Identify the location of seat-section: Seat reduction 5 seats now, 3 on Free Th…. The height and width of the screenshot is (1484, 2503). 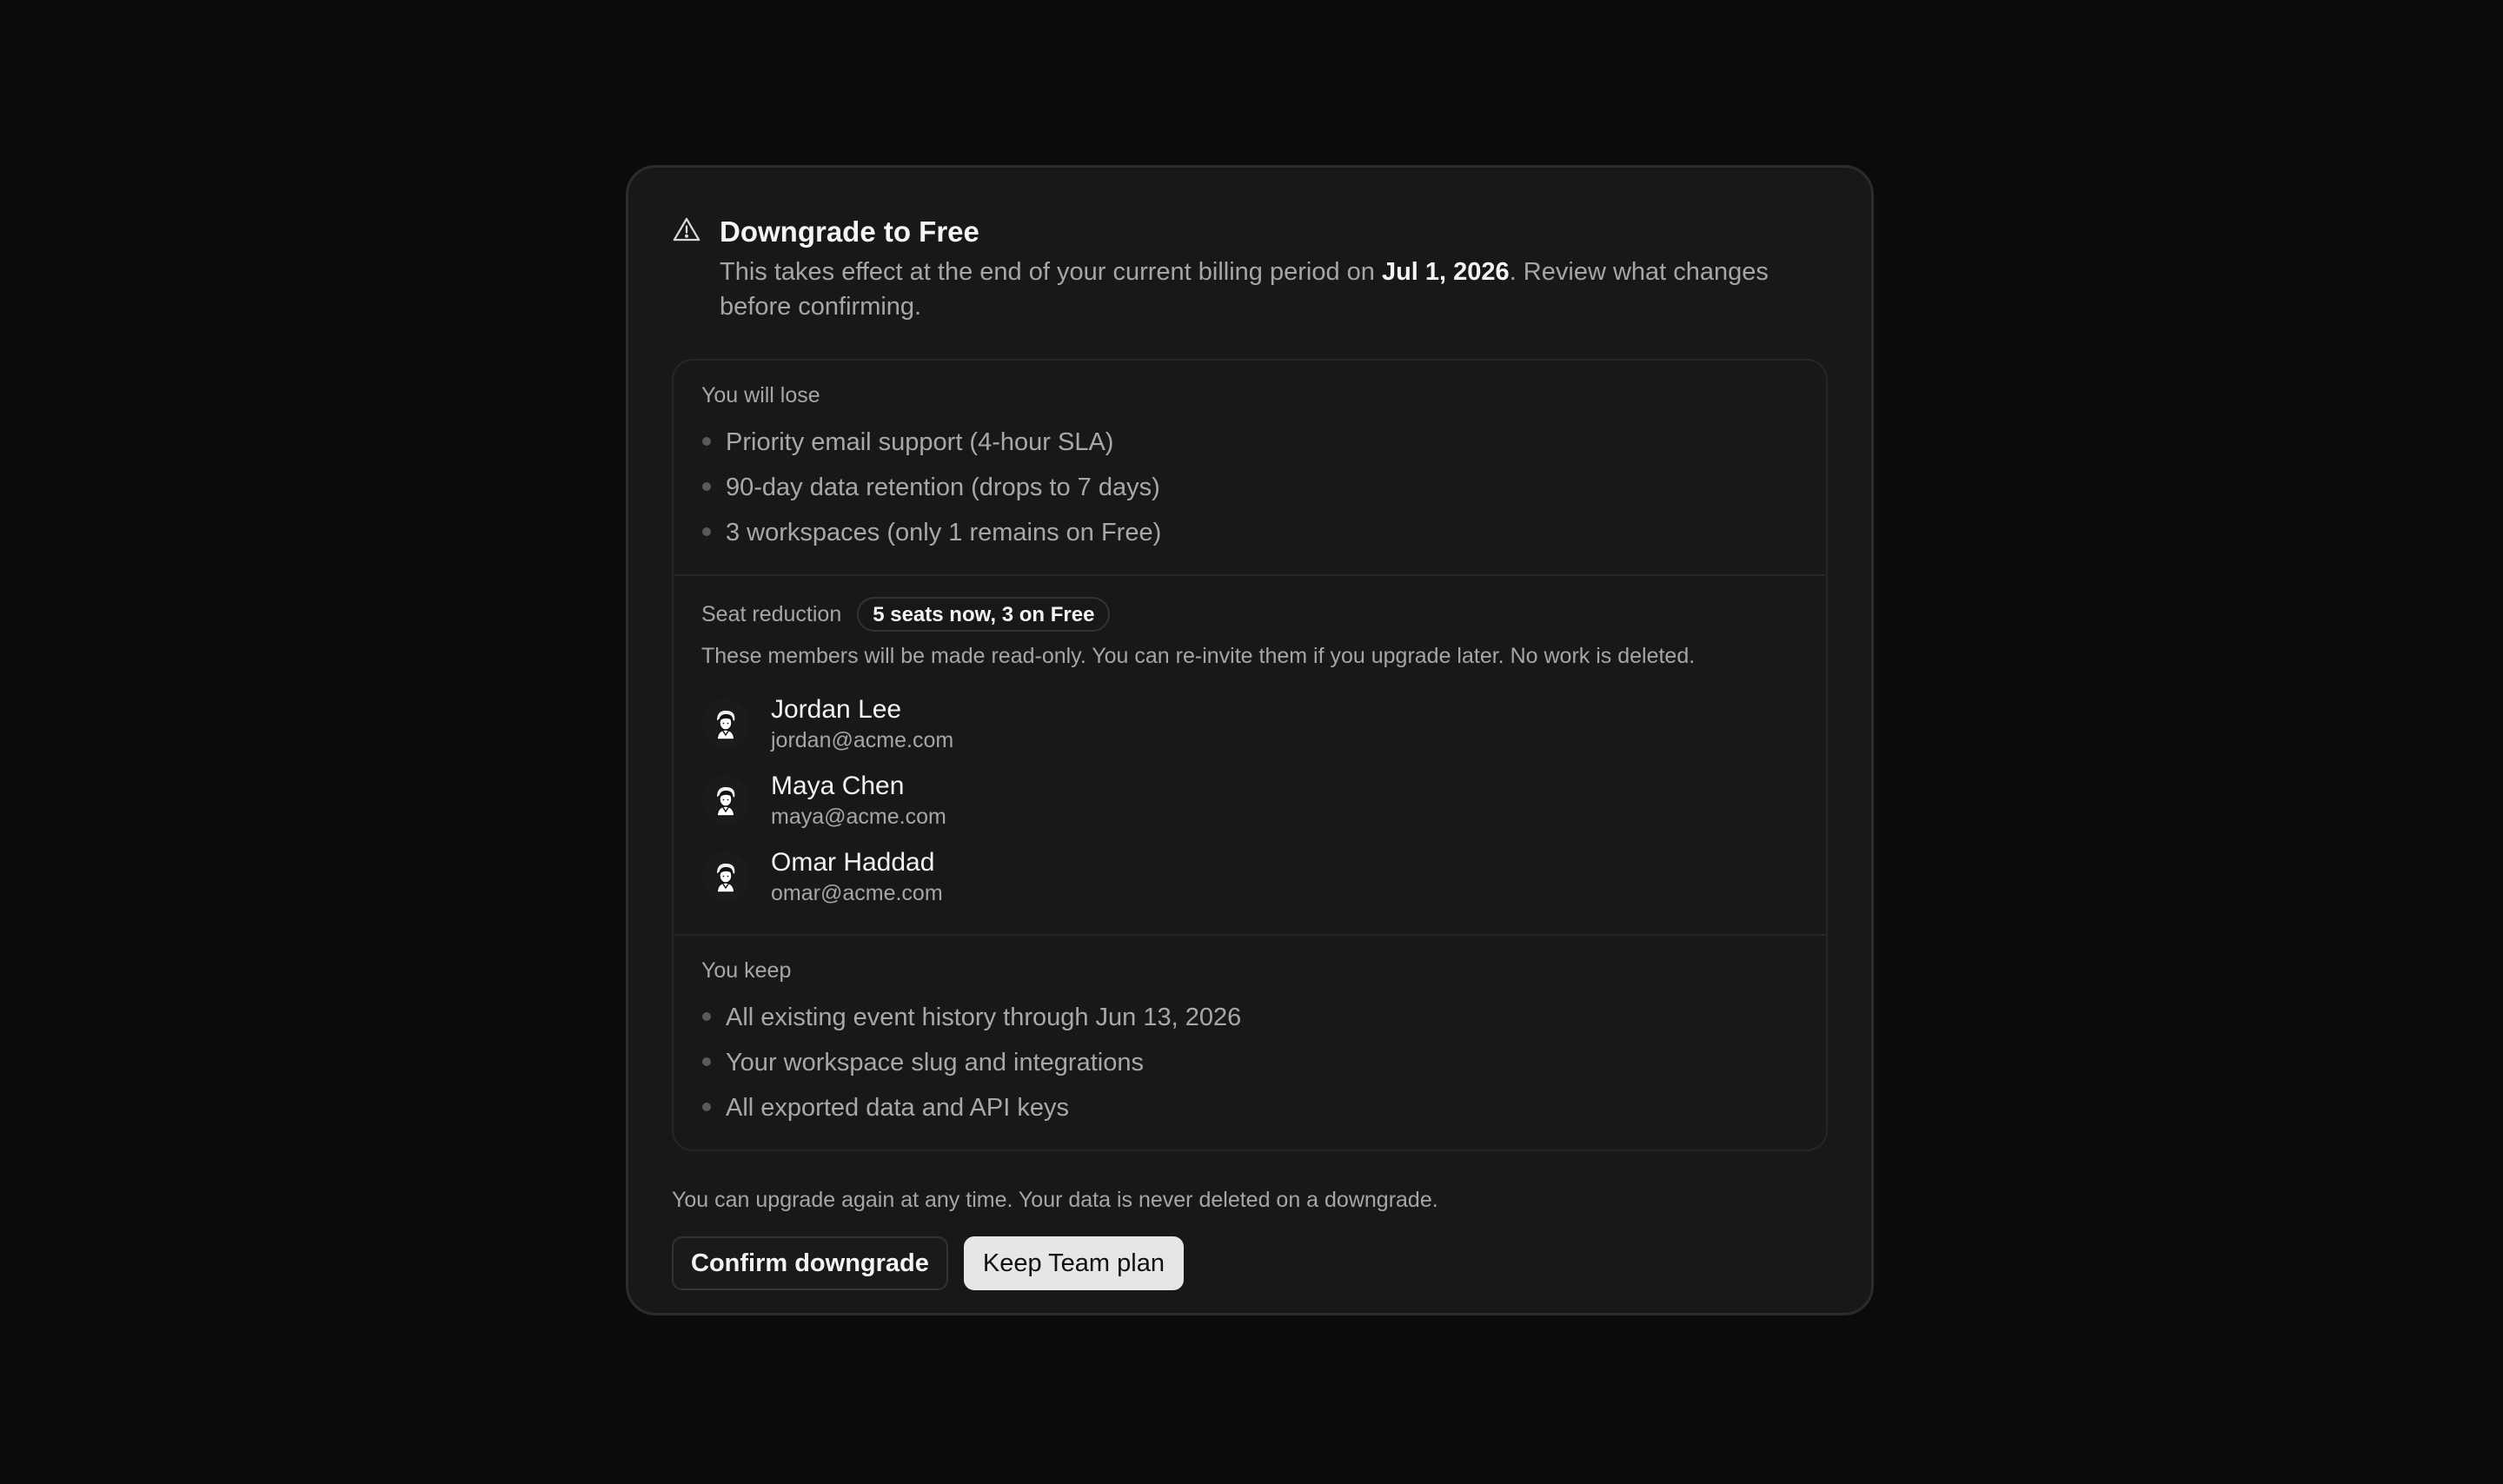
(1250, 754).